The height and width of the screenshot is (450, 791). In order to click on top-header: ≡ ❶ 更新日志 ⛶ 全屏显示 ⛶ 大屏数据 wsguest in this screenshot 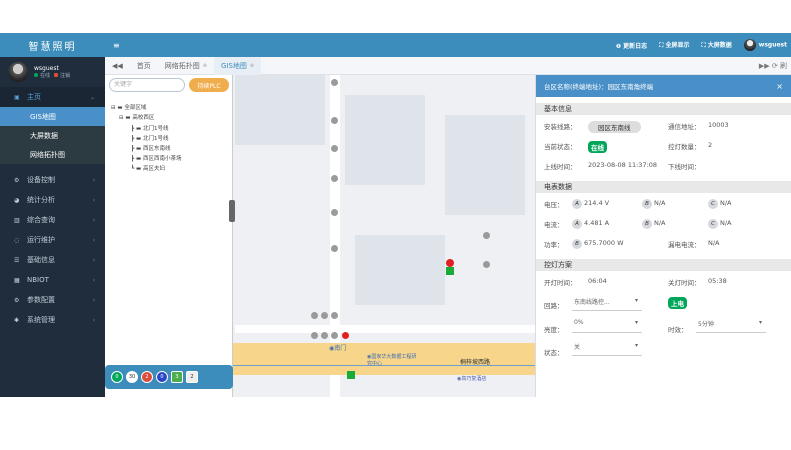, I will do `click(448, 45)`.